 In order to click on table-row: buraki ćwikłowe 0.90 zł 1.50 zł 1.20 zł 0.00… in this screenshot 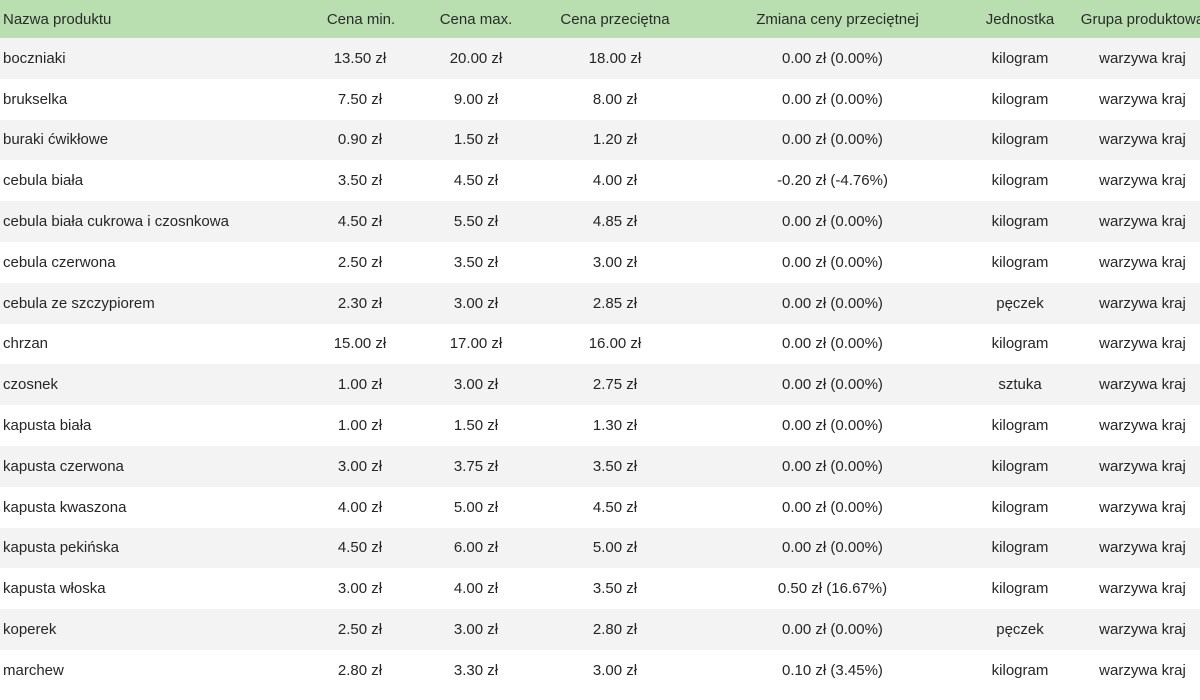, I will do `click(600, 140)`.